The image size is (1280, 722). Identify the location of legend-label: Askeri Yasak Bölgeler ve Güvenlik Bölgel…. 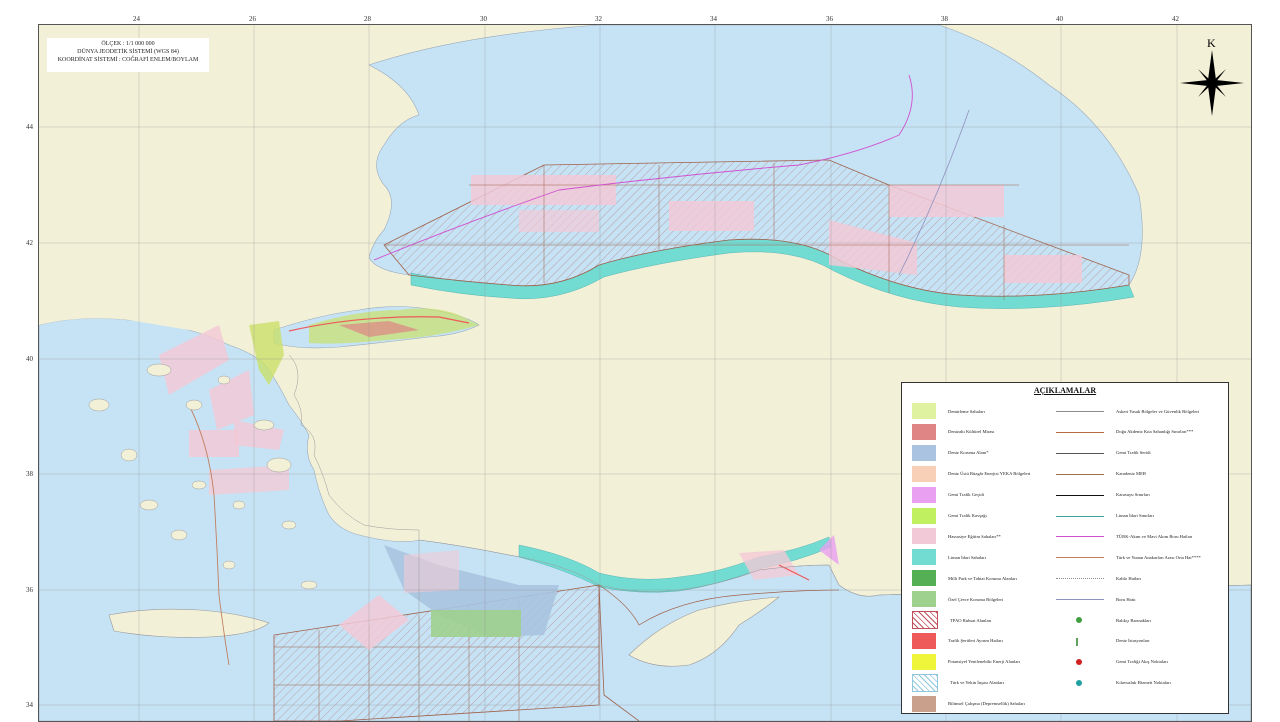
(1158, 411).